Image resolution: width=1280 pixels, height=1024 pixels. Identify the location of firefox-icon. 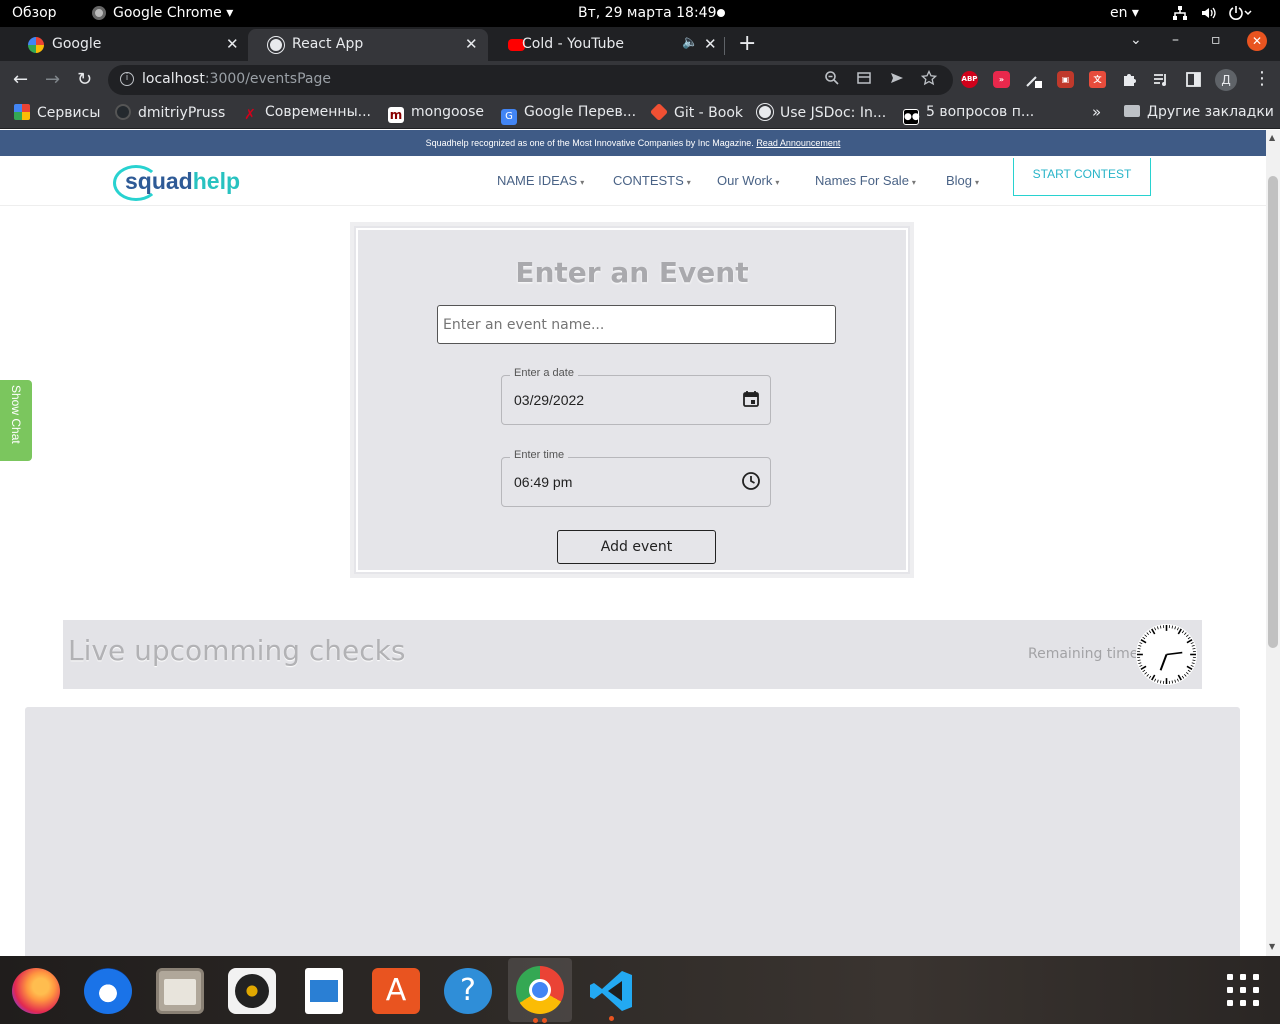
(36, 989).